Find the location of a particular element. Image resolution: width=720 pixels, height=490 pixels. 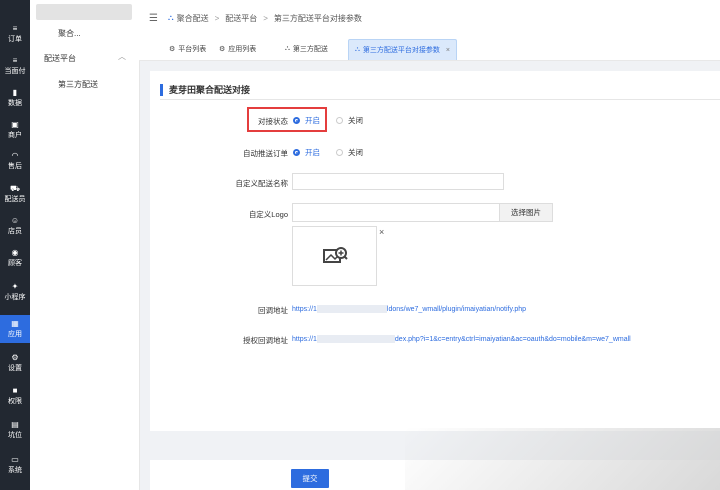

permissions-icon: ■ is located at coordinates (15, 390).